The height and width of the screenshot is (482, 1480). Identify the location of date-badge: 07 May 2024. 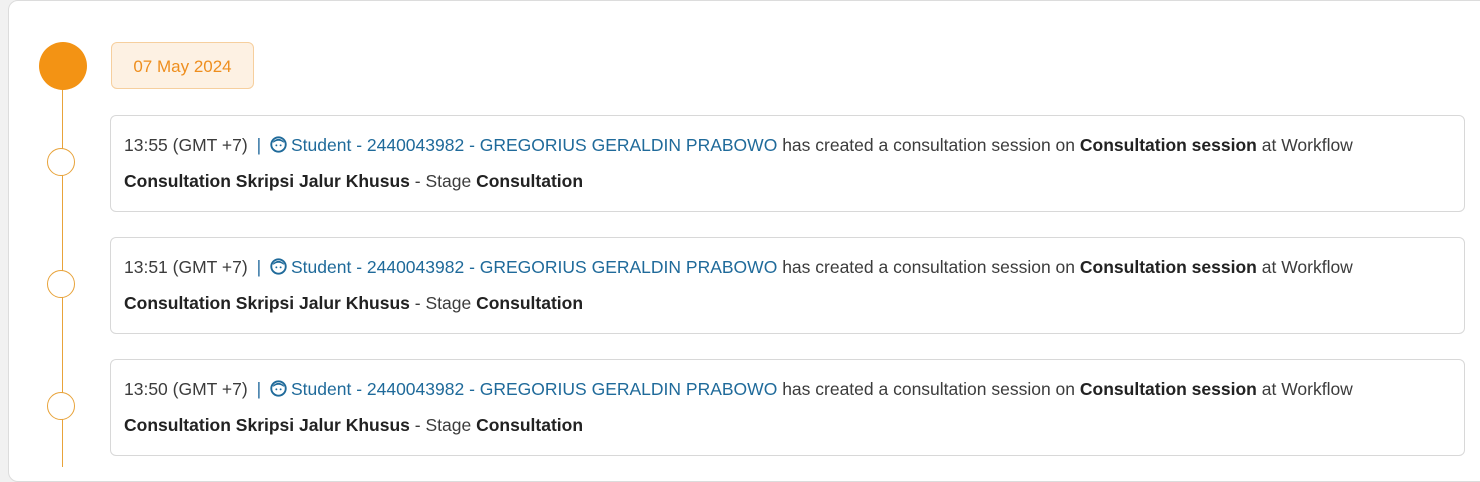
(182, 65).